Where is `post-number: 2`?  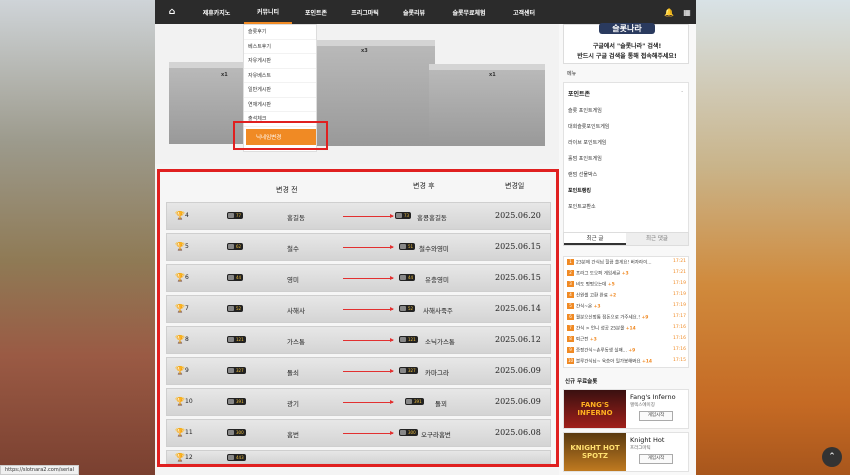 post-number: 2 is located at coordinates (570, 273).